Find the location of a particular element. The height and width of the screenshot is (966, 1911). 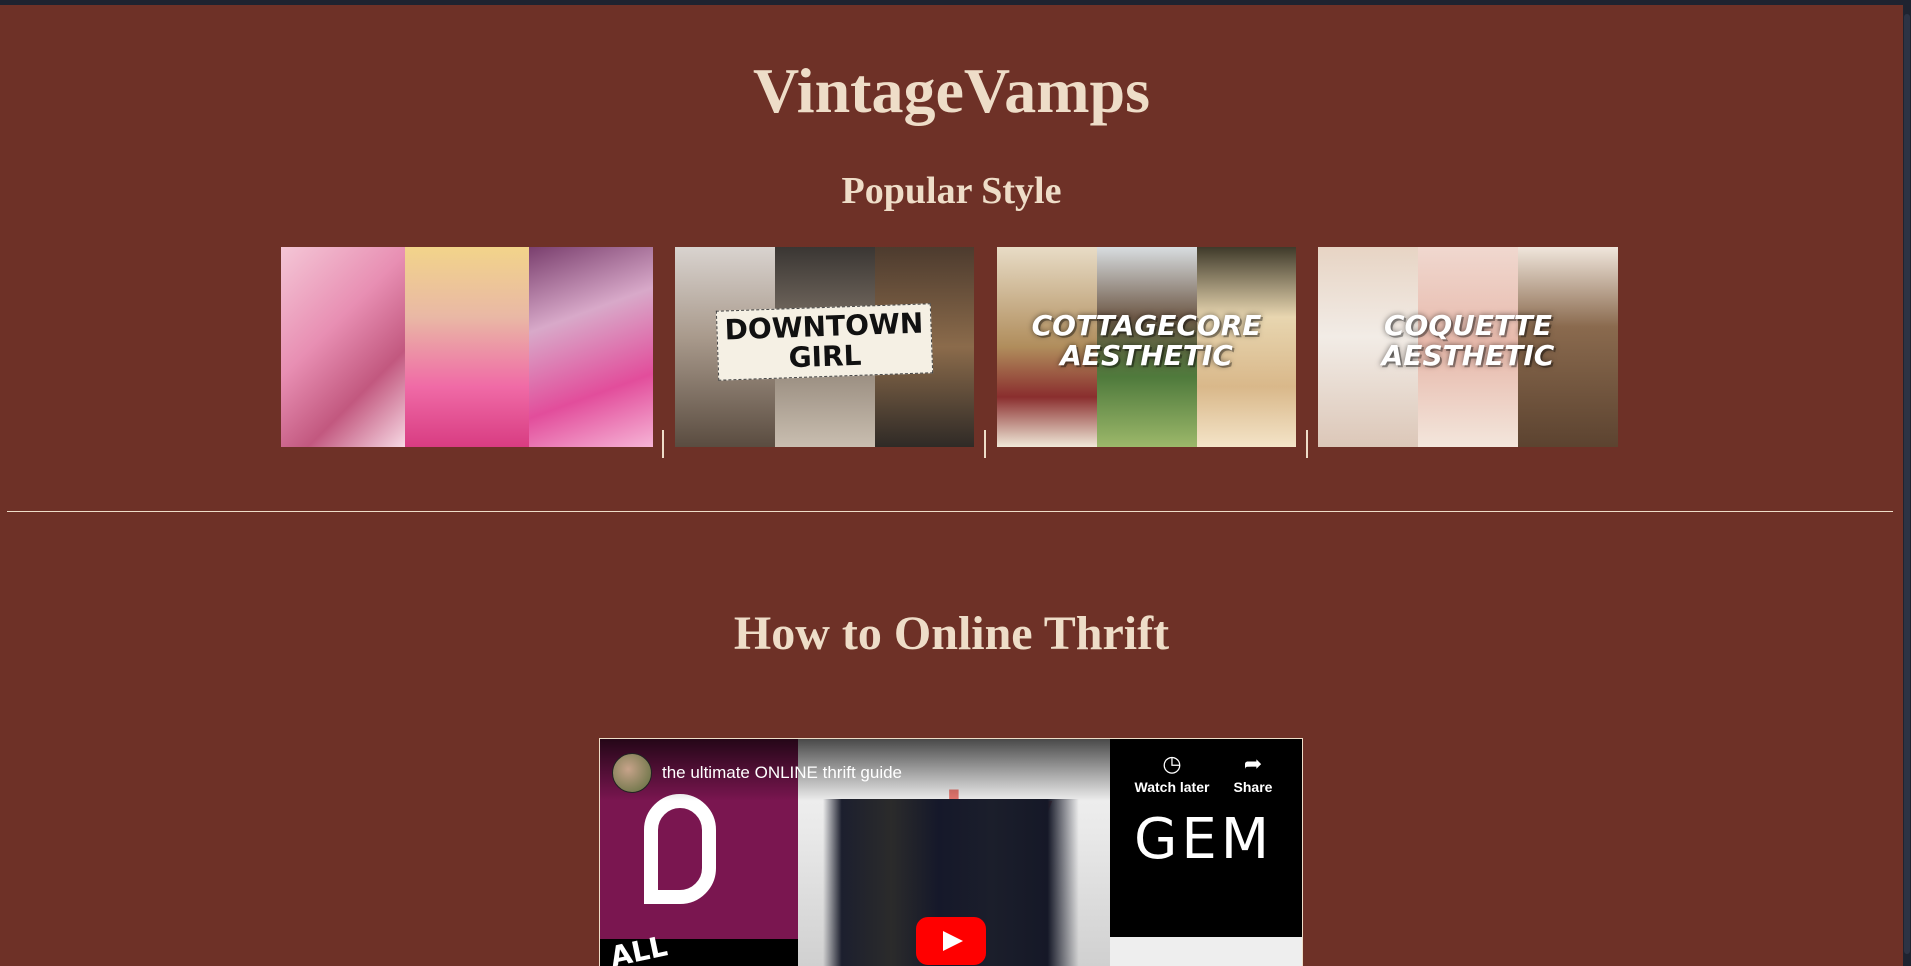

style-card-label: COQUETTE AESTHETIC is located at coordinates (1468, 340).